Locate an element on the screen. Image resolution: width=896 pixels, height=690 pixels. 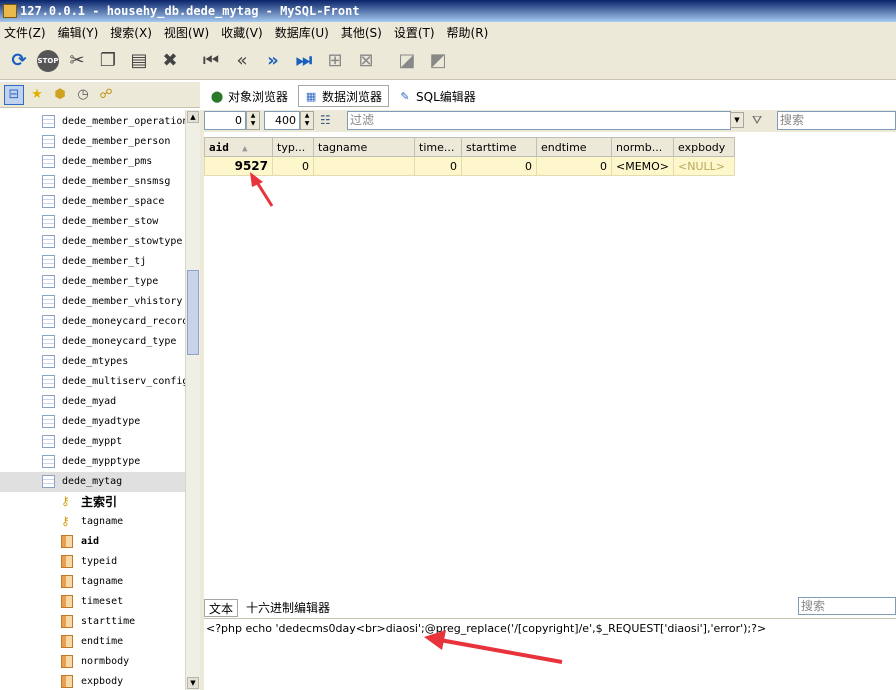
tree-item-dede-member-pms: dede_member_pms is located at coordinates (92, 162).